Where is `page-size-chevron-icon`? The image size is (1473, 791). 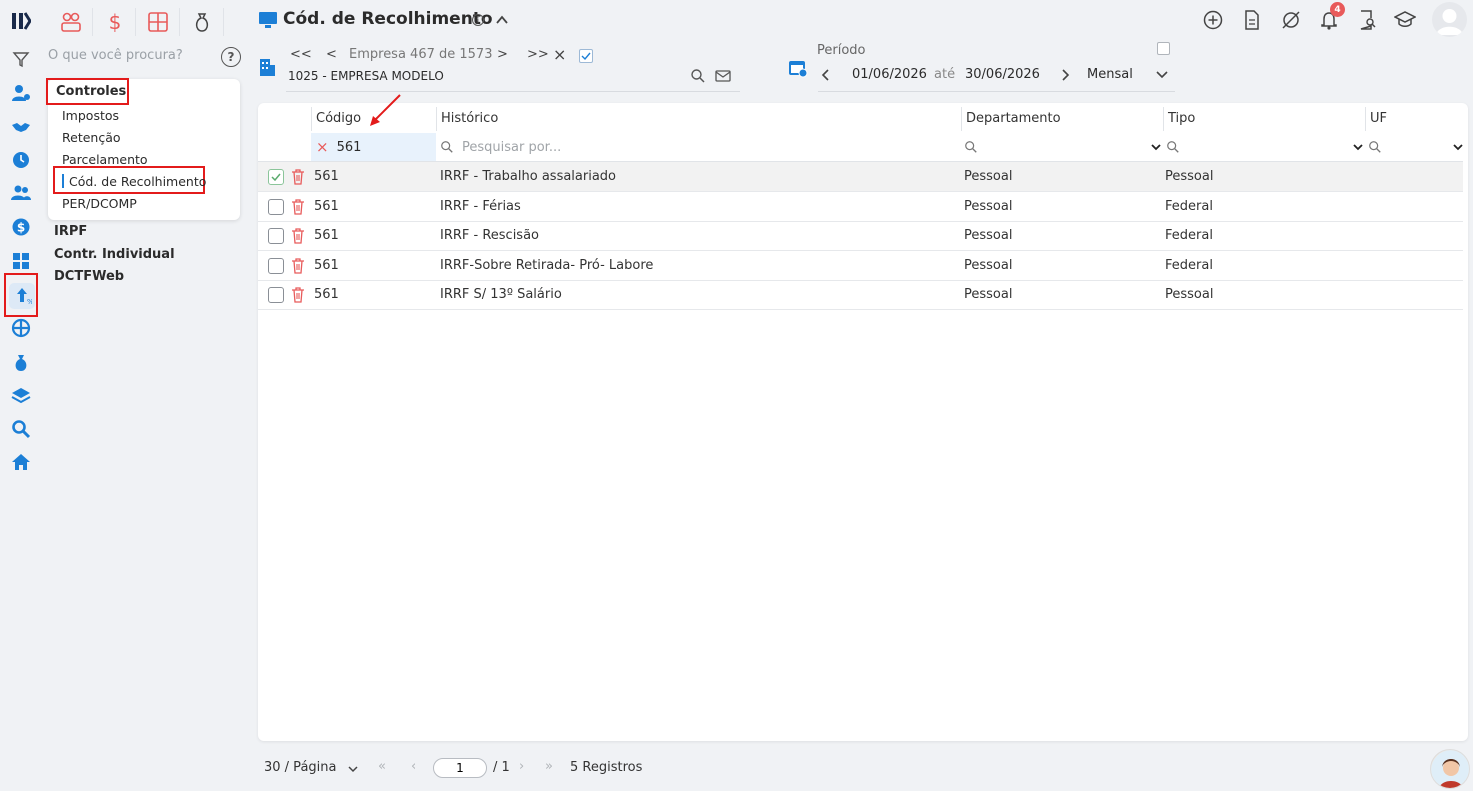
page-size-chevron-icon is located at coordinates (353, 769).